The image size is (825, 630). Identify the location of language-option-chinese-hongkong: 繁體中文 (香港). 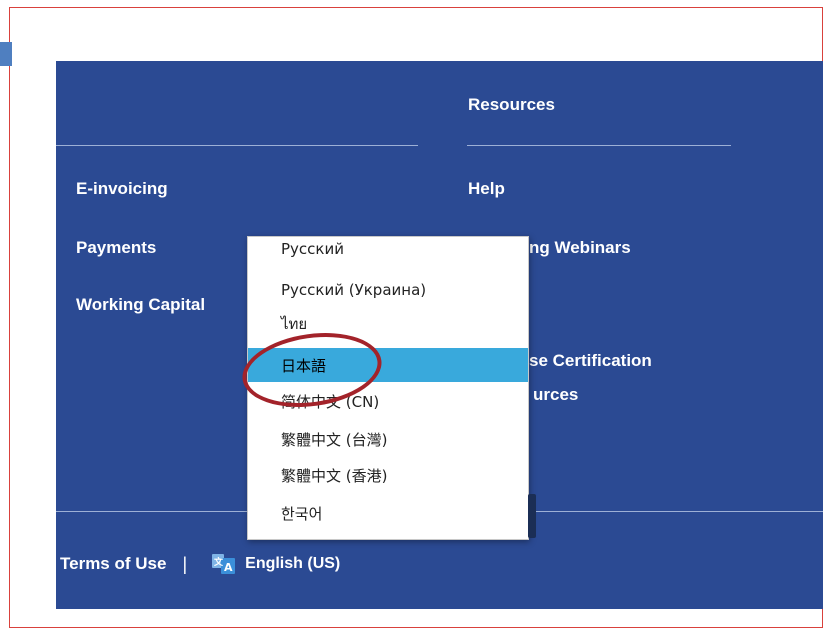
(388, 475).